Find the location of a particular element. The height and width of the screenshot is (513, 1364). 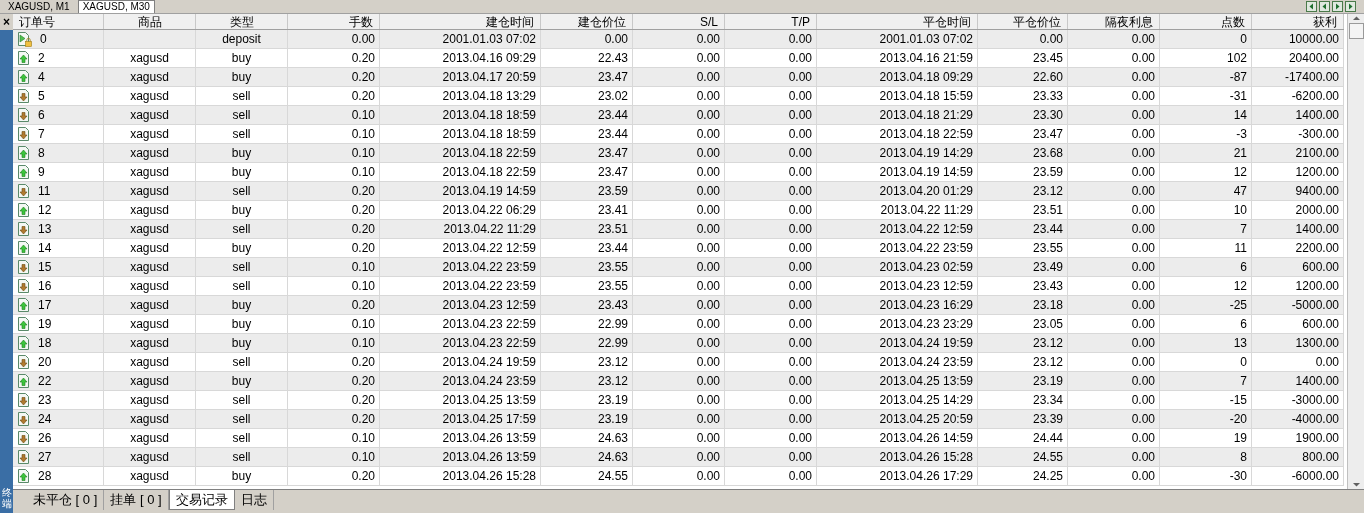

table-cell-text: 2013.04.26 17:29 is located at coordinates (926, 476).